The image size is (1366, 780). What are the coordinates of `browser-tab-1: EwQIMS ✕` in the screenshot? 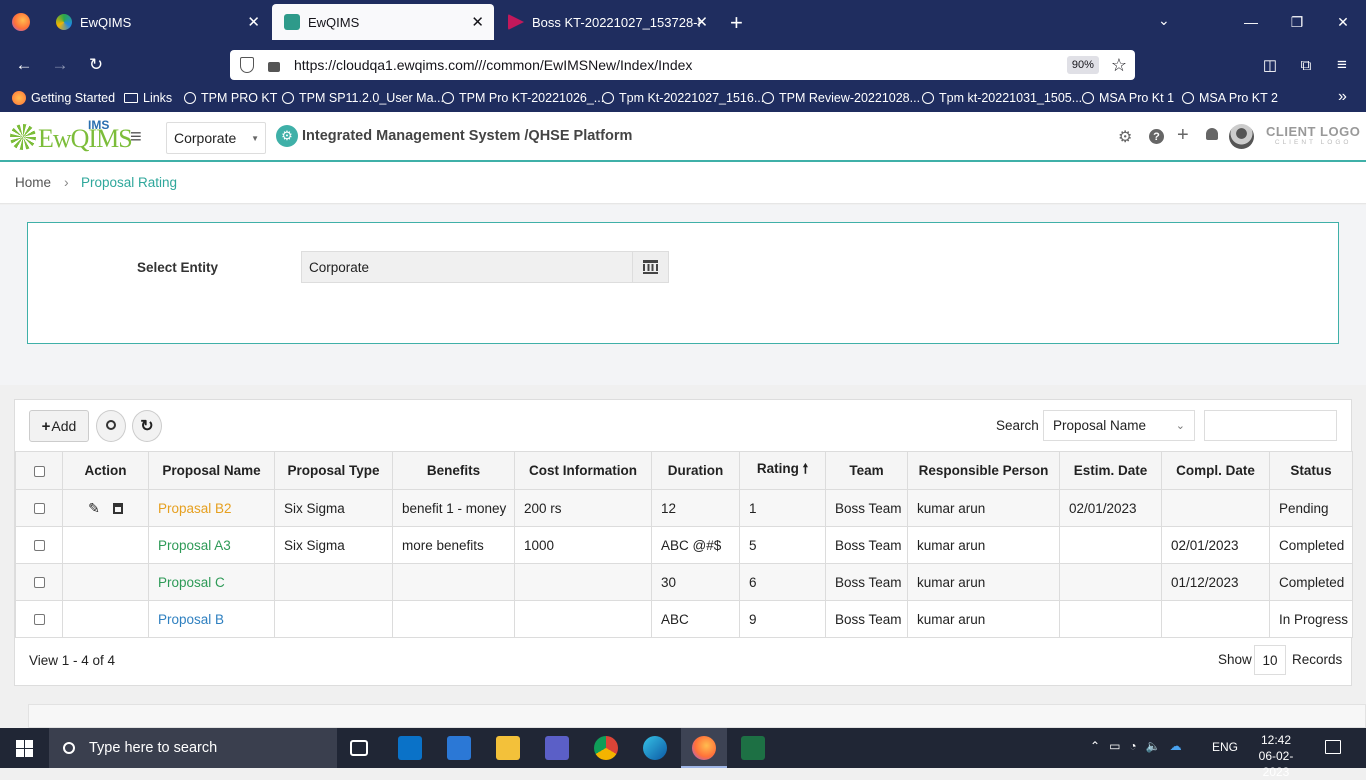 It's located at (157, 22).